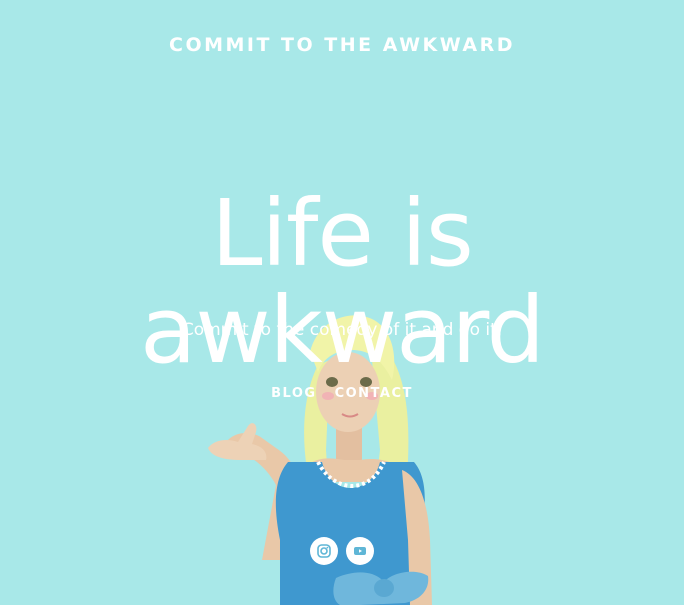 The width and height of the screenshot is (684, 605). I want to click on instagram-button, so click(324, 551).